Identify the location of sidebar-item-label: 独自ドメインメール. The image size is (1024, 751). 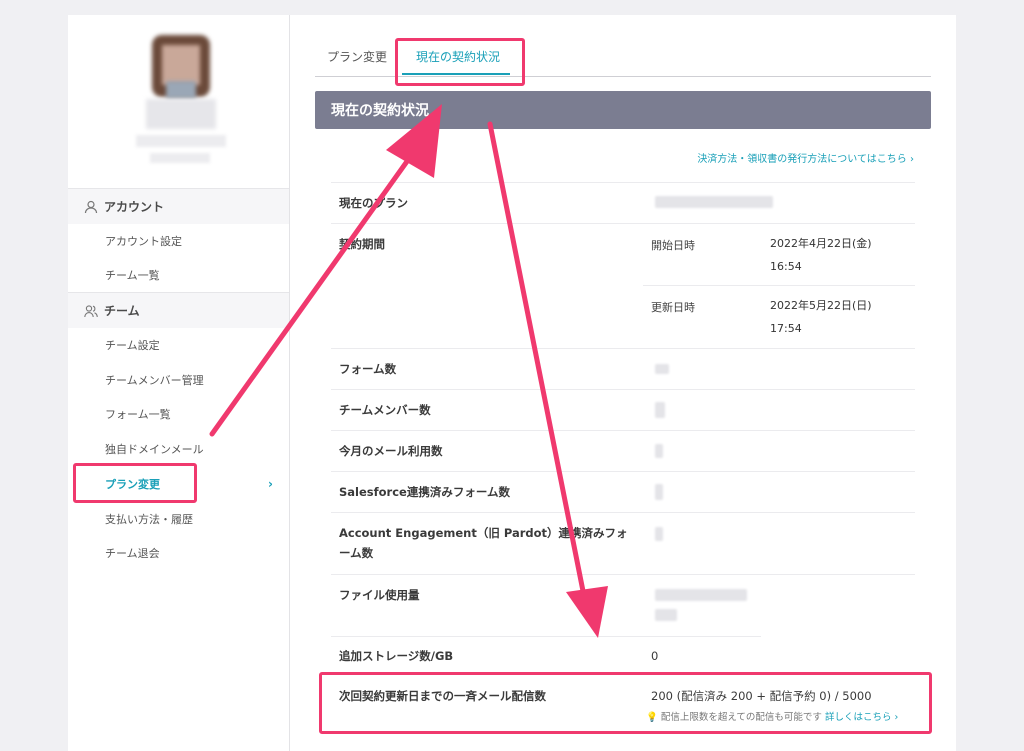
(154, 449).